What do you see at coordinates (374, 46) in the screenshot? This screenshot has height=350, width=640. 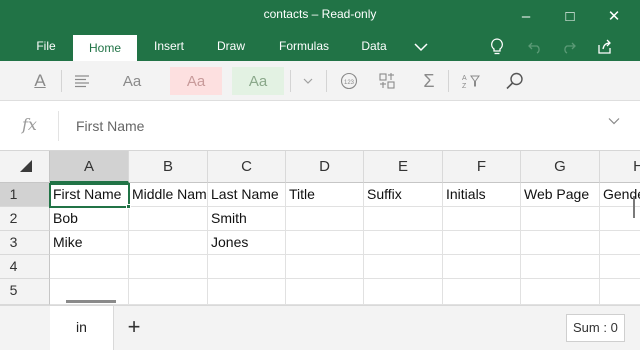 I see `tab-data: Data` at bounding box center [374, 46].